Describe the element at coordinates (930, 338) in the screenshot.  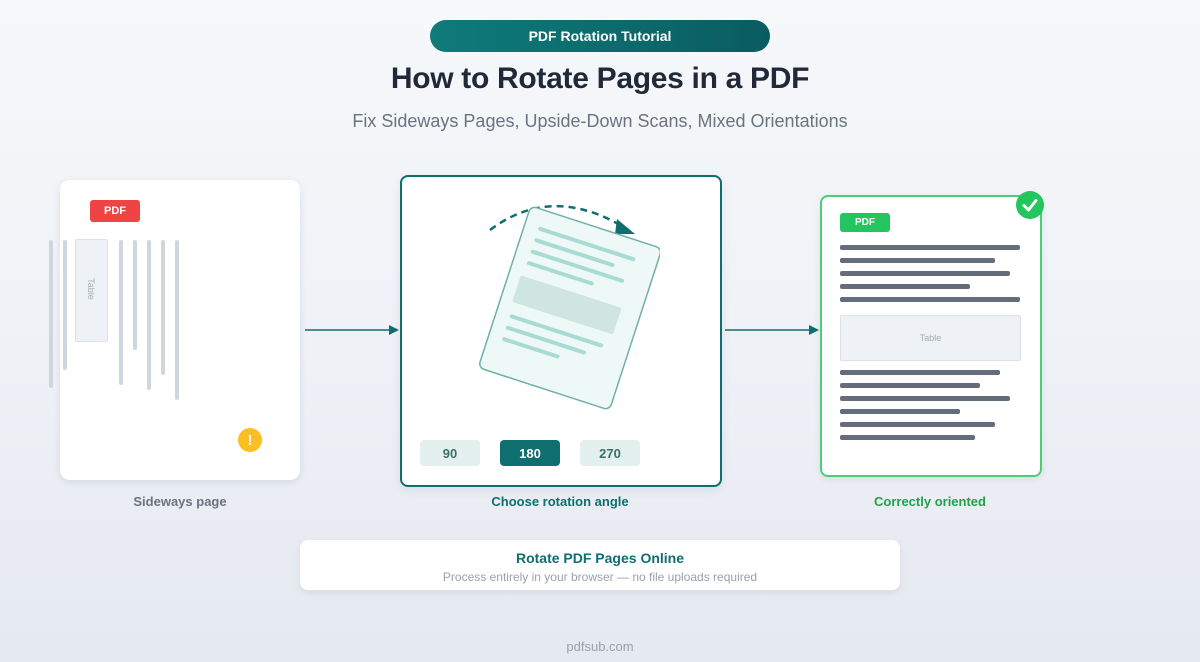
I see `table-placeholder: Table` at that location.